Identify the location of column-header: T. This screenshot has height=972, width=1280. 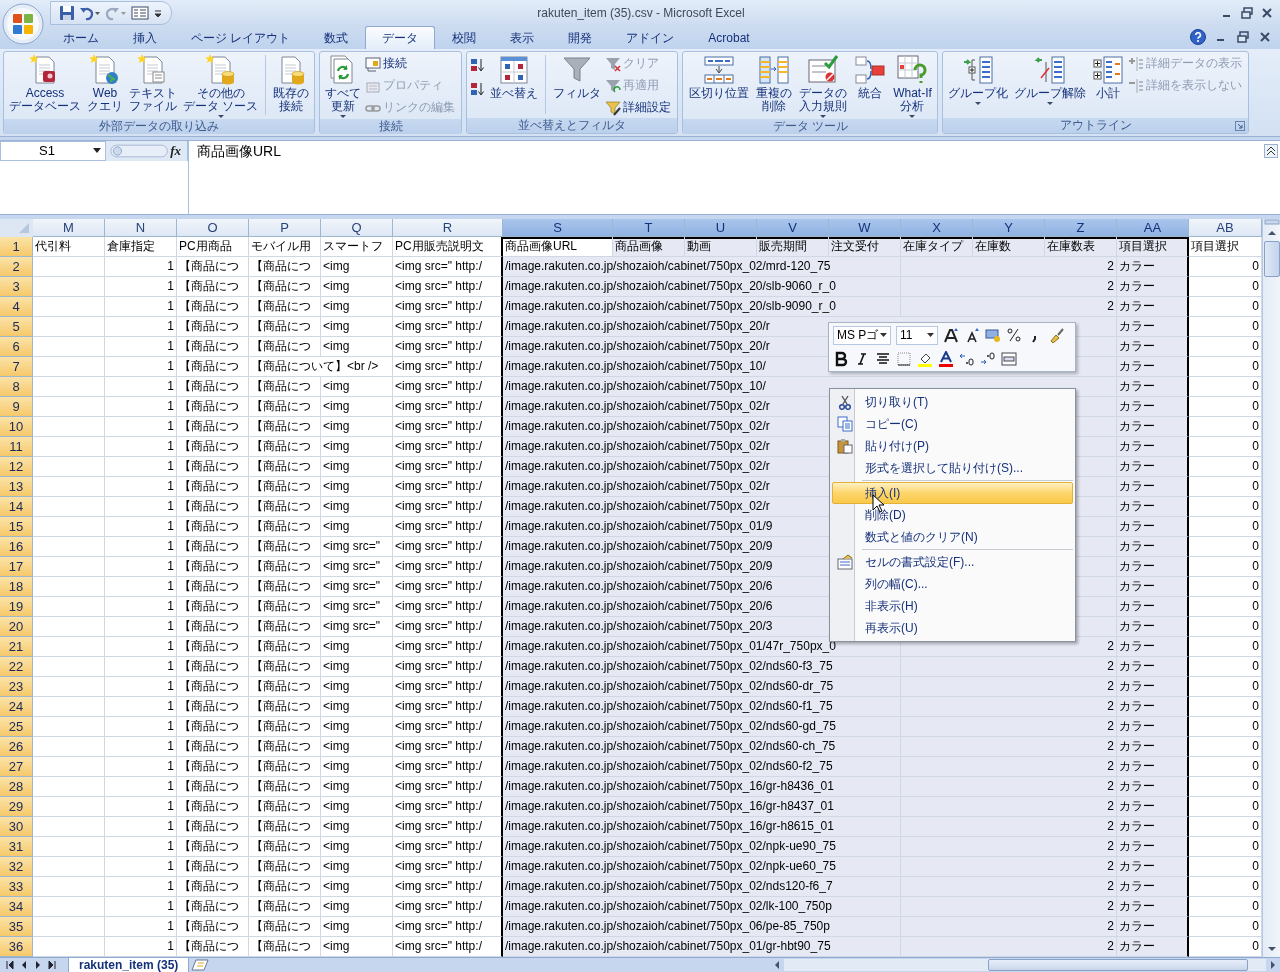
(649, 228).